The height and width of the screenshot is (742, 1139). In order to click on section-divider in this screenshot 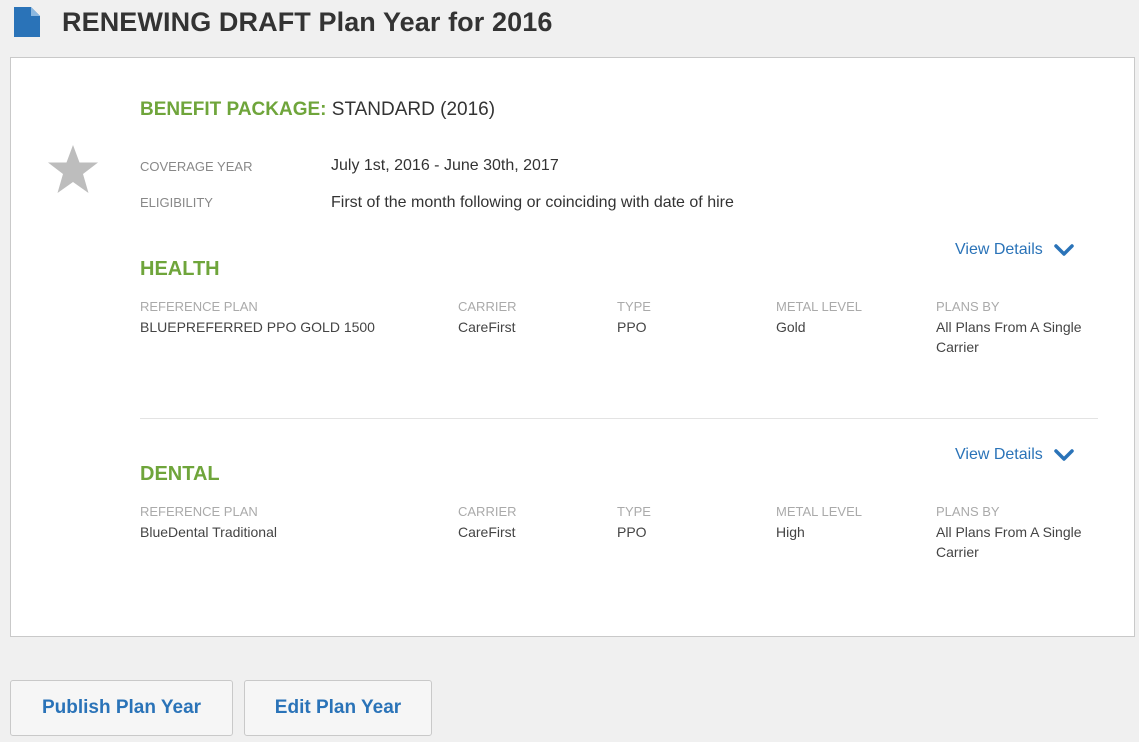, I will do `click(619, 418)`.